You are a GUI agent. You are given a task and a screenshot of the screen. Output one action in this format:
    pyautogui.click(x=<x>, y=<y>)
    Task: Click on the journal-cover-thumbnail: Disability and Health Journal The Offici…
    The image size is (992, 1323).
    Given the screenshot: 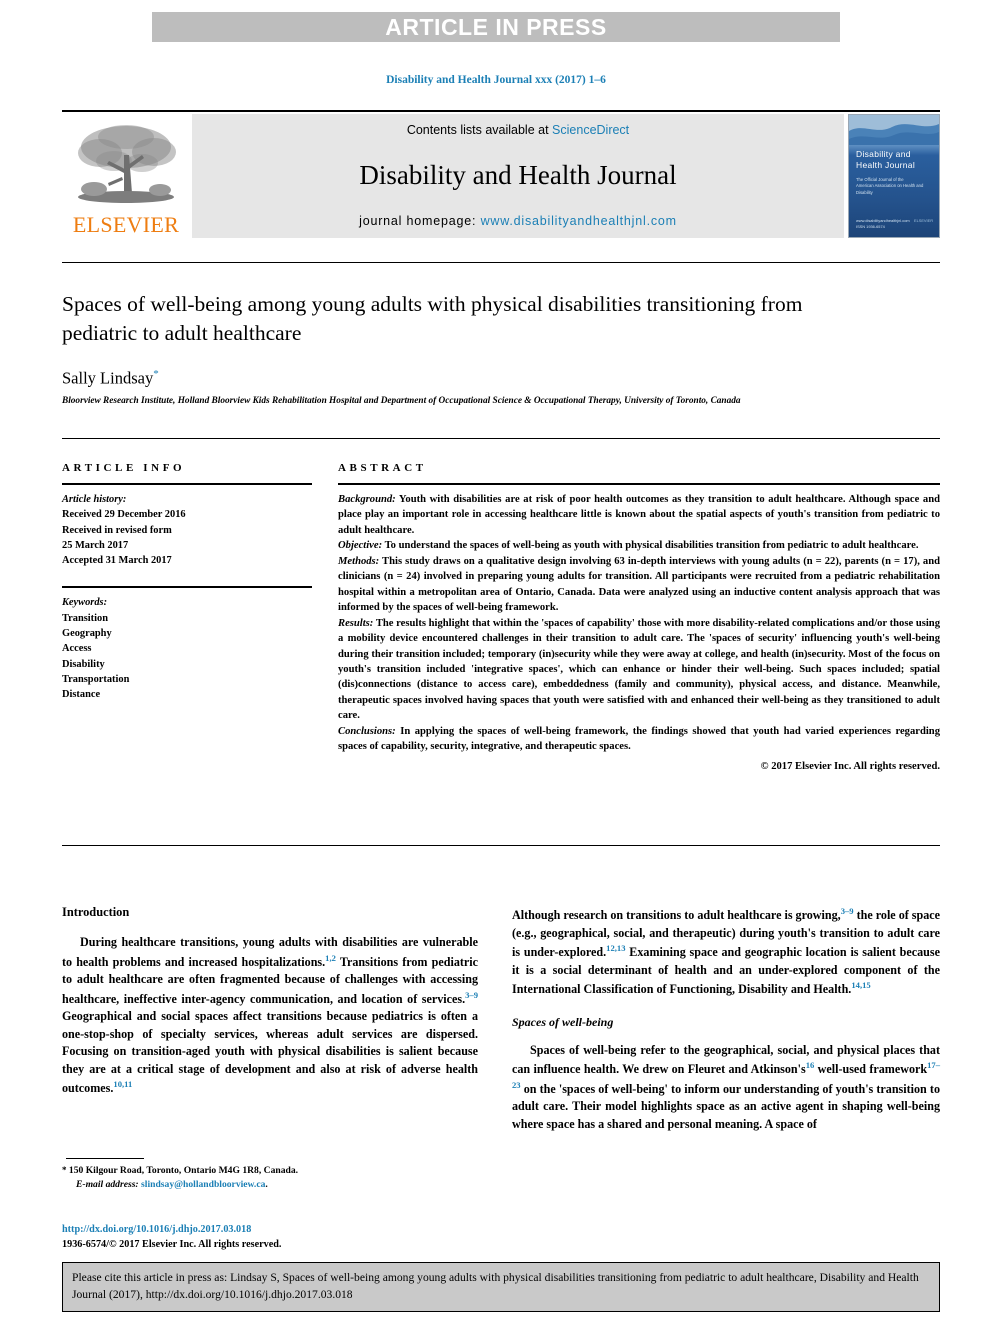 What is the action you would take?
    pyautogui.click(x=894, y=176)
    